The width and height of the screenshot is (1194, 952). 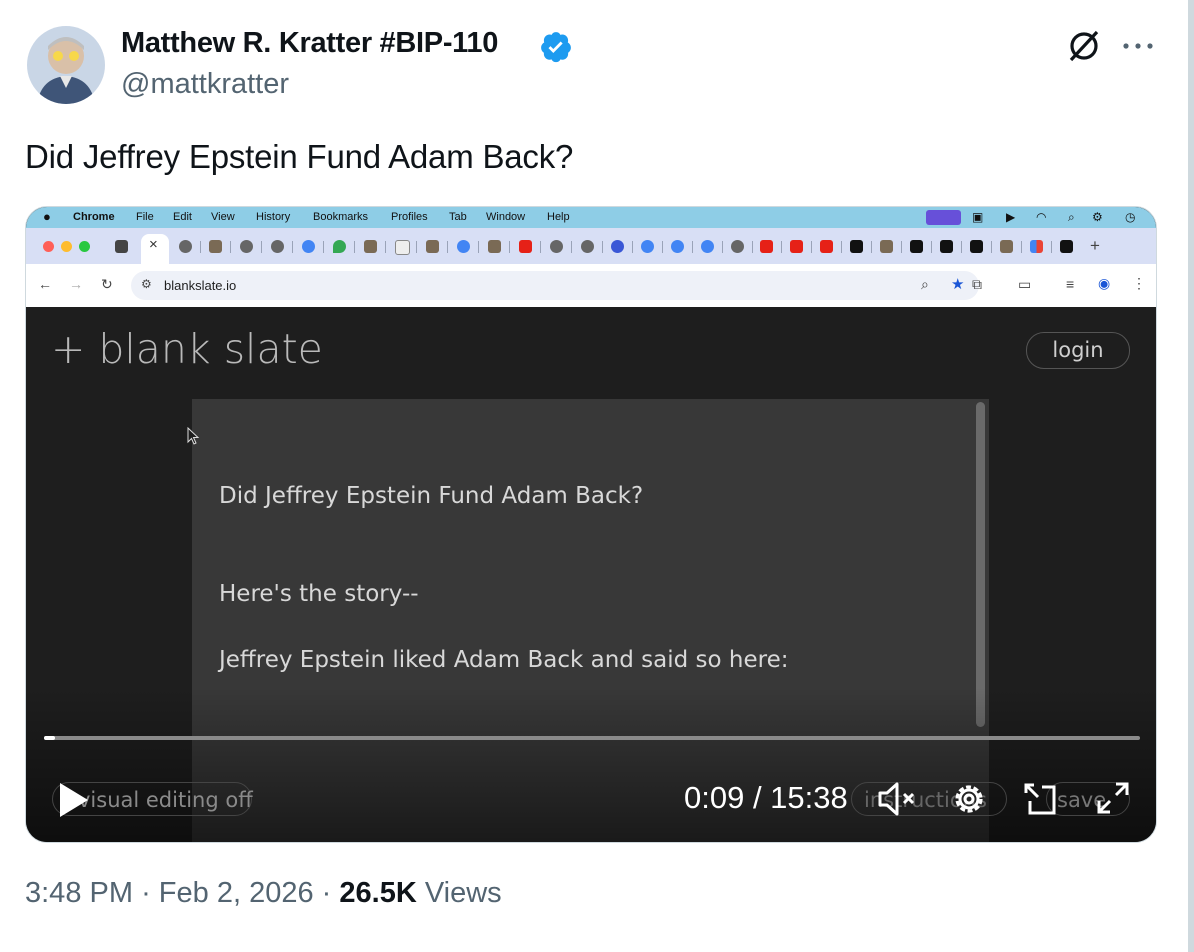 I want to click on reload-icon: ↻, so click(x=107, y=284).